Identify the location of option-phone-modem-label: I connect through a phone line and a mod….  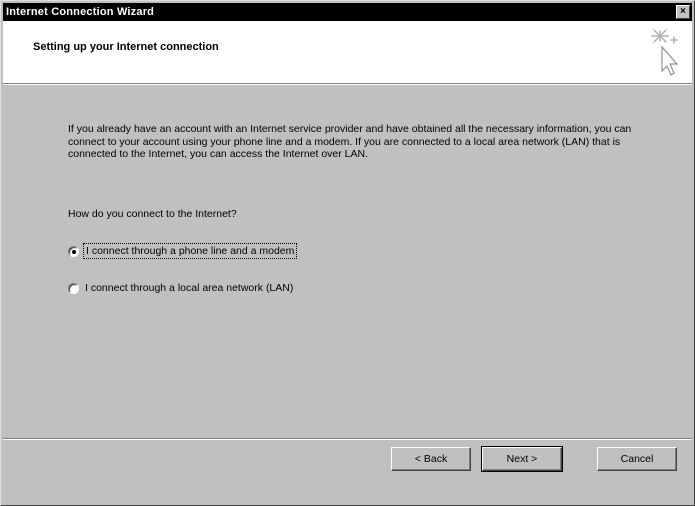
(190, 251).